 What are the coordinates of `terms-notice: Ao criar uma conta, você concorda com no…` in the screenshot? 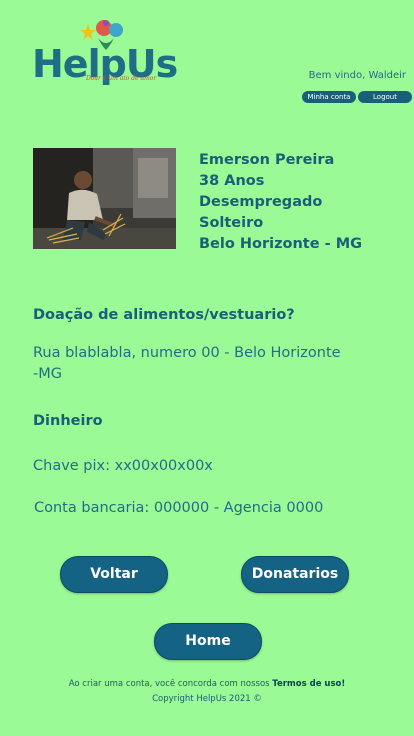 It's located at (207, 684).